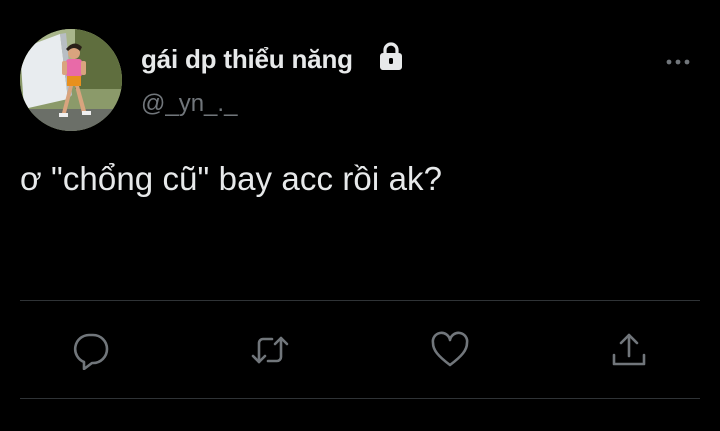 The image size is (720, 431). Describe the element at coordinates (678, 62) in the screenshot. I see `more-icon` at that location.